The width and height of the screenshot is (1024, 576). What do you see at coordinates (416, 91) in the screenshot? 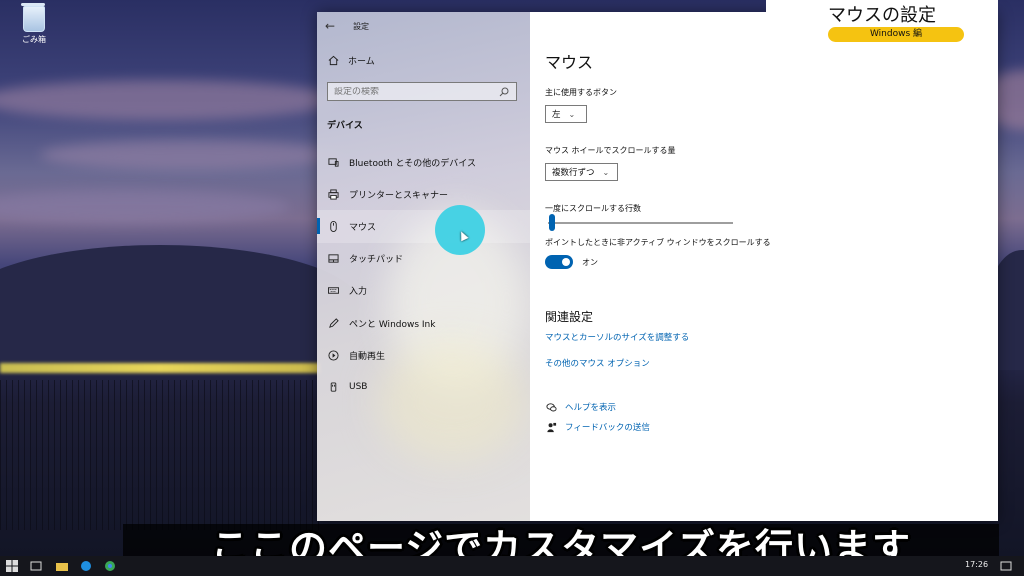
I see `search-input` at bounding box center [416, 91].